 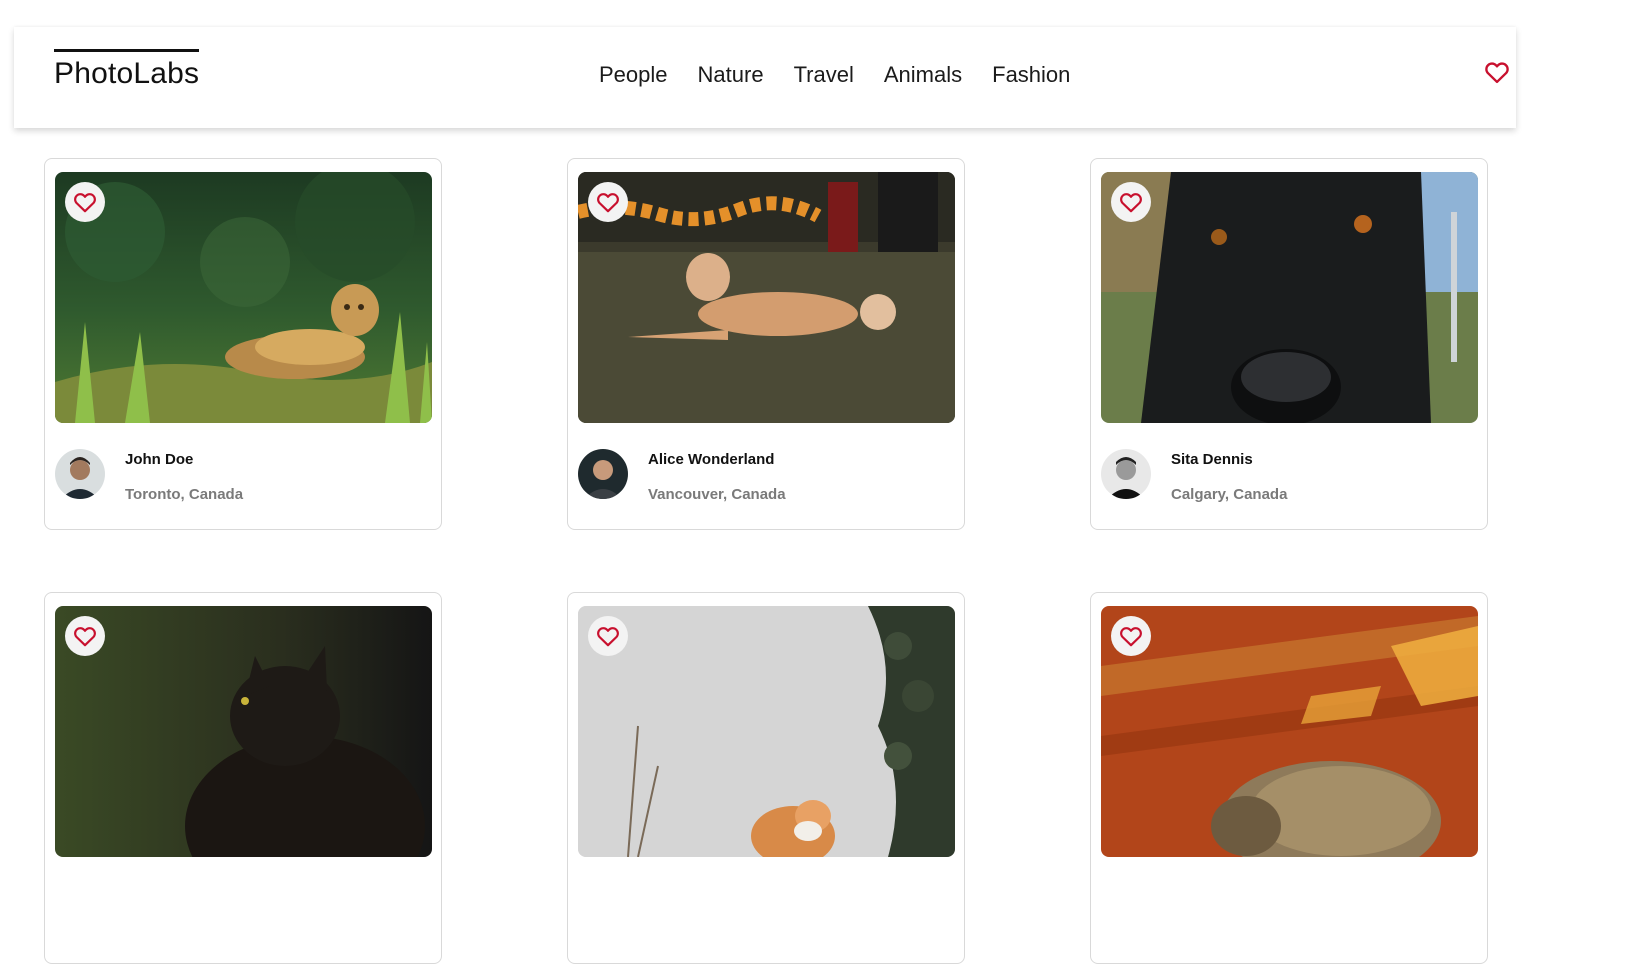 What do you see at coordinates (127, 70) in the screenshot?
I see `logo: PhotoLabs` at bounding box center [127, 70].